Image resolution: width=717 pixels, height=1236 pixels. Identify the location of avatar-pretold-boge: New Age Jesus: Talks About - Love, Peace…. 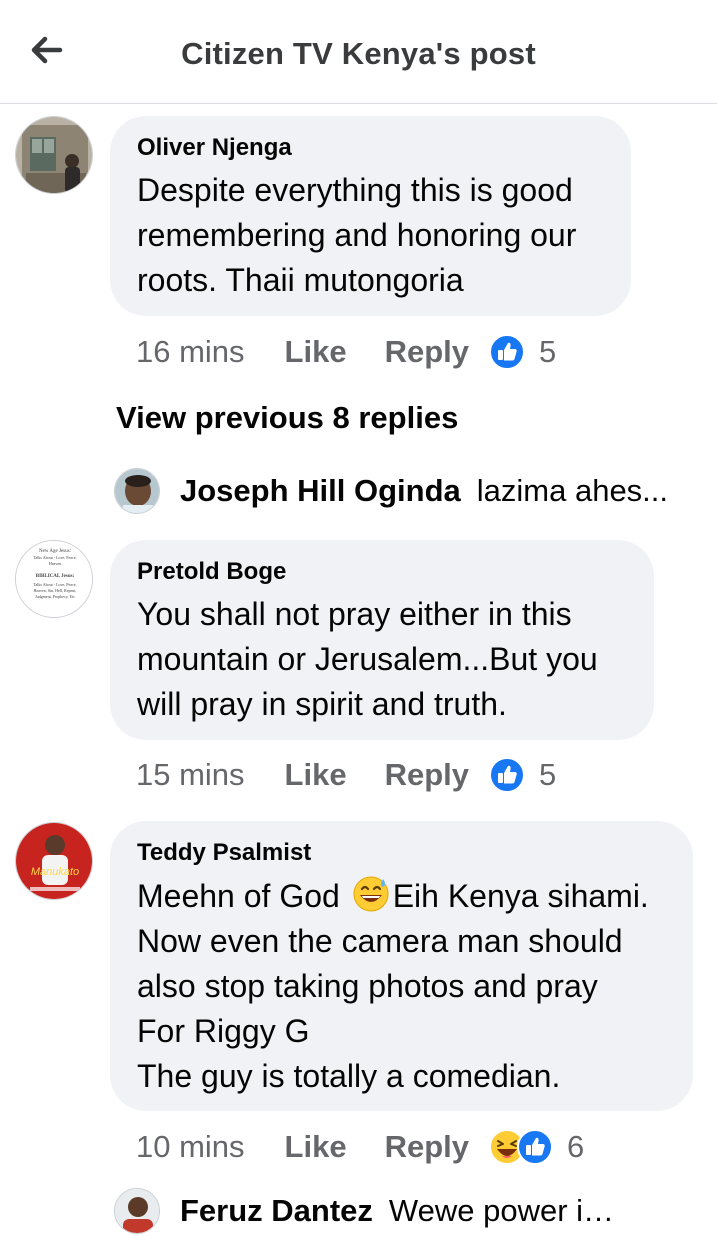
(54, 579).